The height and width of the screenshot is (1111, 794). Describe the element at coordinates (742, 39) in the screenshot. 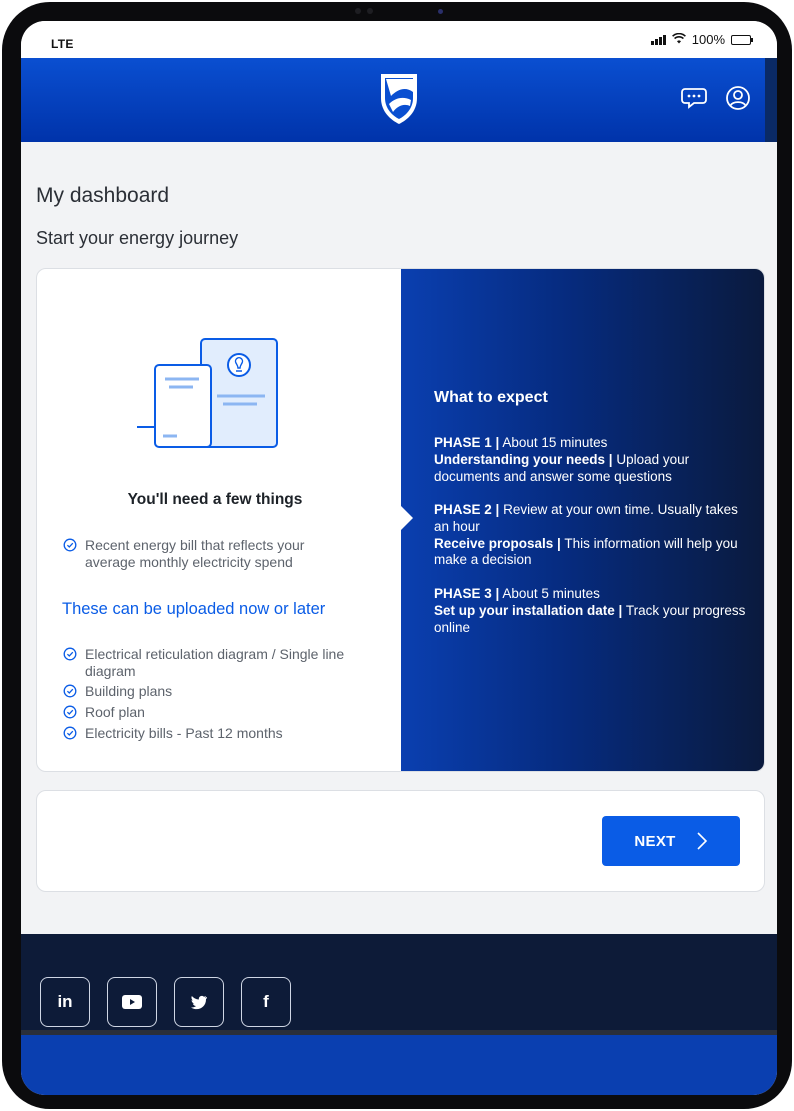

I see `battery-icon` at that location.